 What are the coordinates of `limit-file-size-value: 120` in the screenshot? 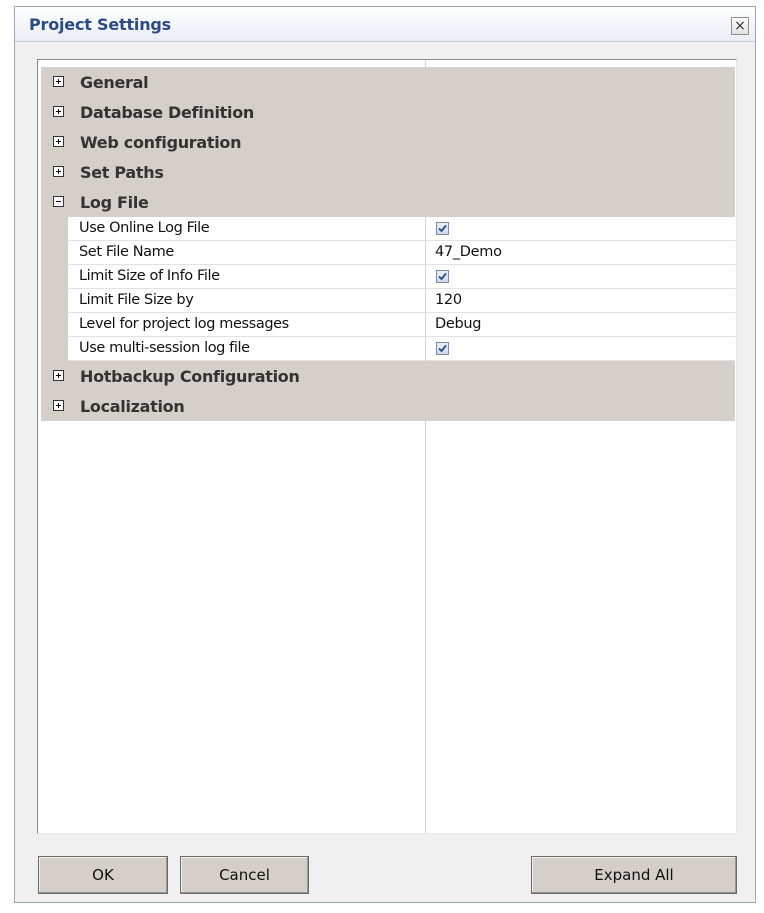 It's located at (580, 301).